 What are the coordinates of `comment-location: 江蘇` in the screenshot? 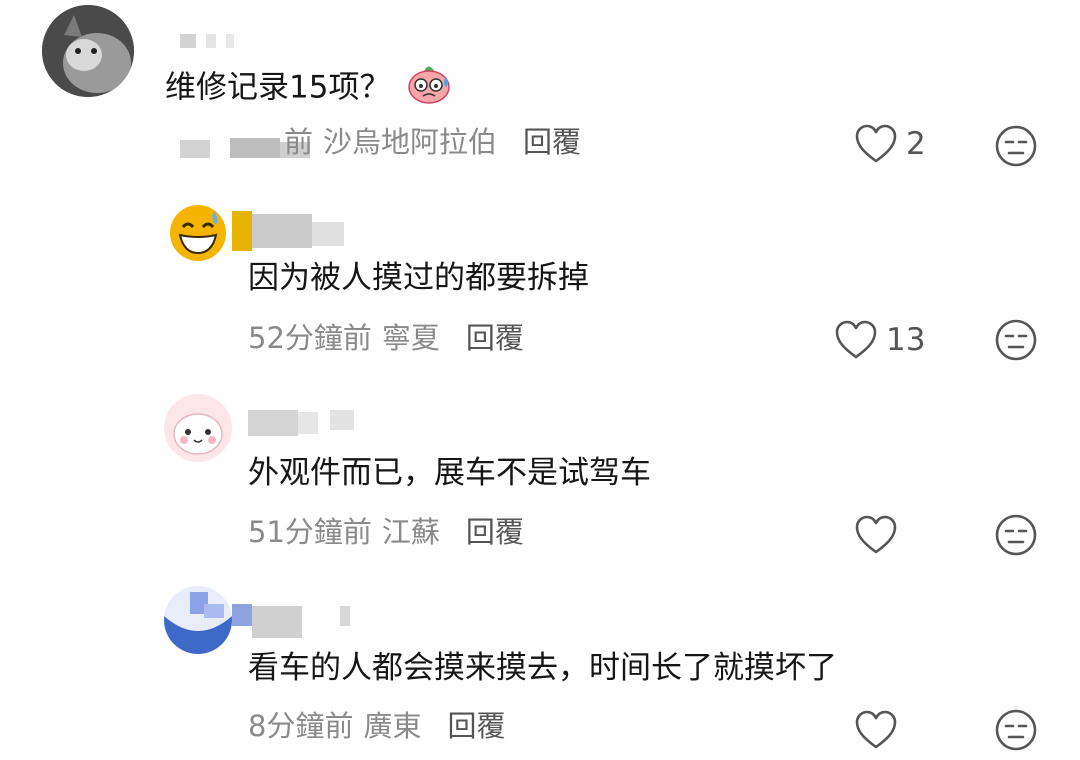 It's located at (410, 532).